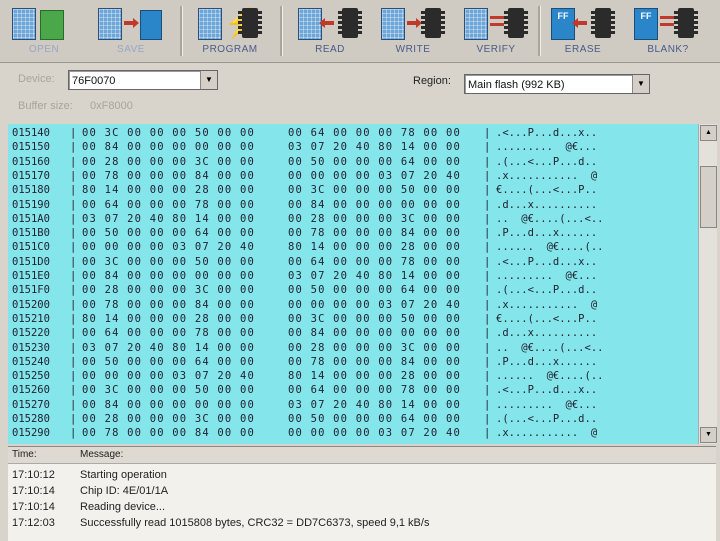 This screenshot has width=720, height=541. What do you see at coordinates (31, 190) in the screenshot?
I see `hex-address: 015180` at bounding box center [31, 190].